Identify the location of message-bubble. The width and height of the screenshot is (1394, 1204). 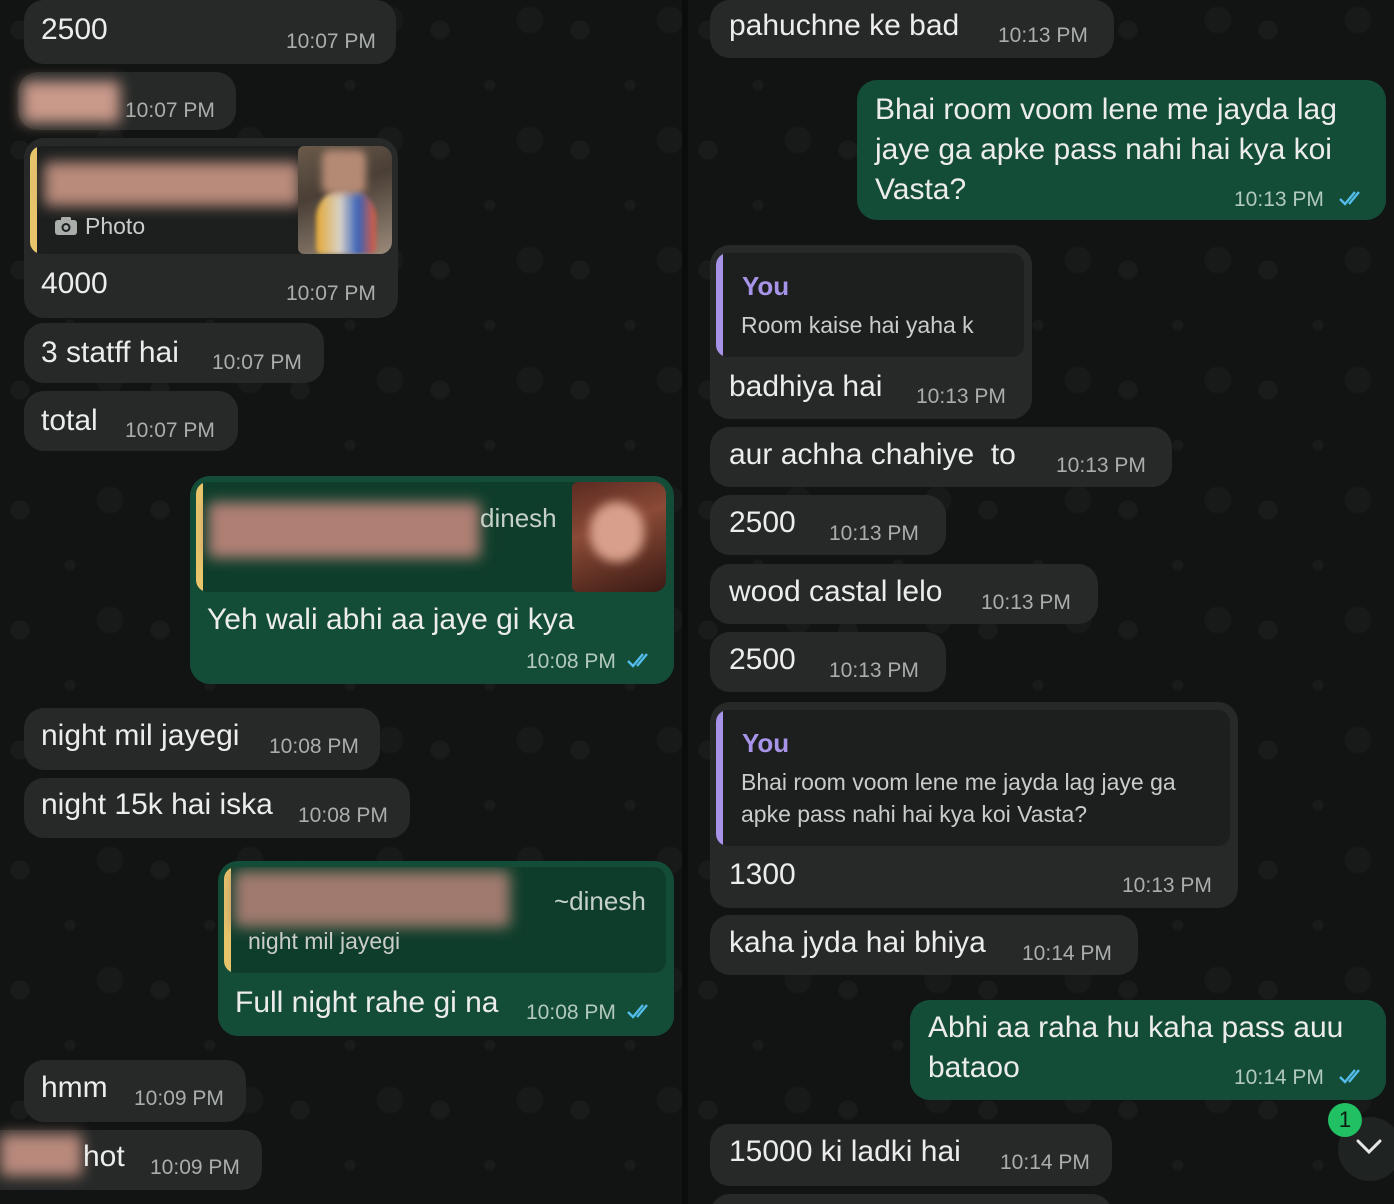
(911, 1199).